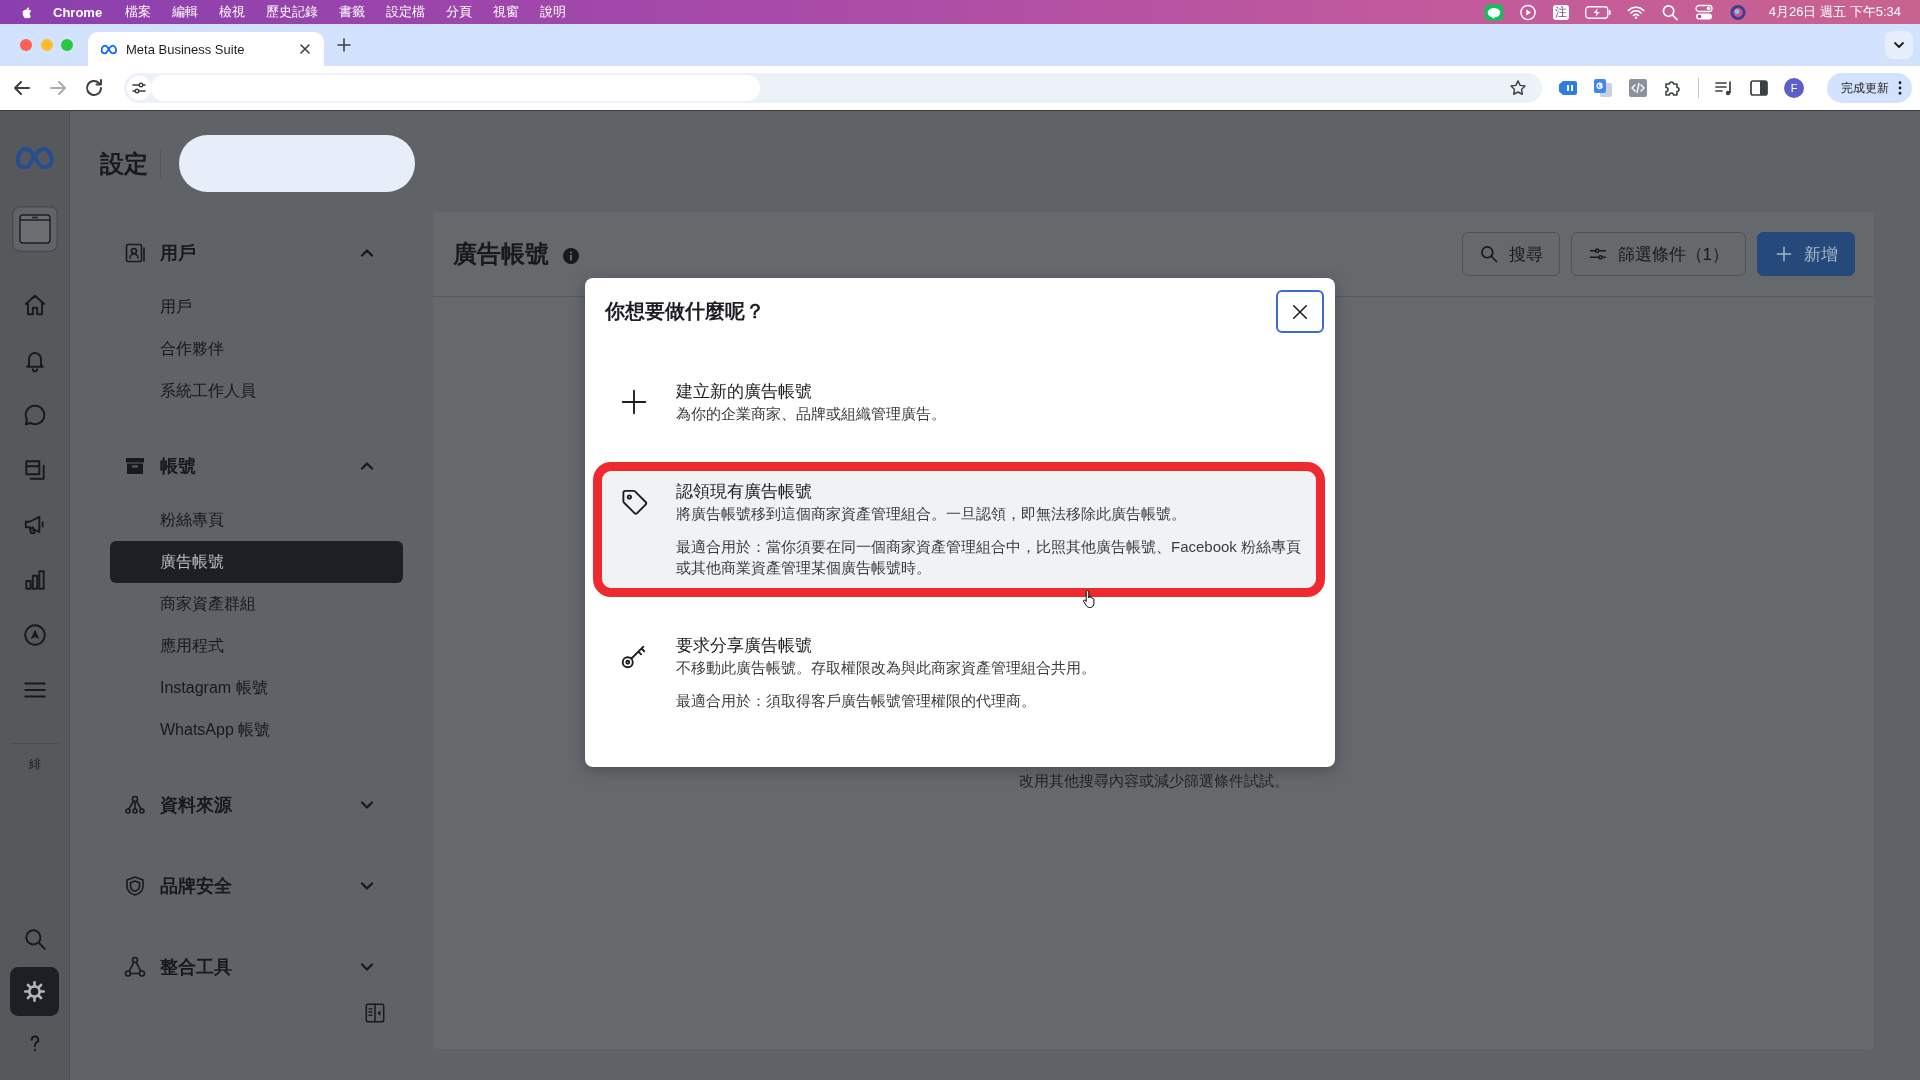 This screenshot has height=1080, width=1920. What do you see at coordinates (1834, 12) in the screenshot?
I see `menu-bar-clock: 4月26日 週五 下午5:34` at bounding box center [1834, 12].